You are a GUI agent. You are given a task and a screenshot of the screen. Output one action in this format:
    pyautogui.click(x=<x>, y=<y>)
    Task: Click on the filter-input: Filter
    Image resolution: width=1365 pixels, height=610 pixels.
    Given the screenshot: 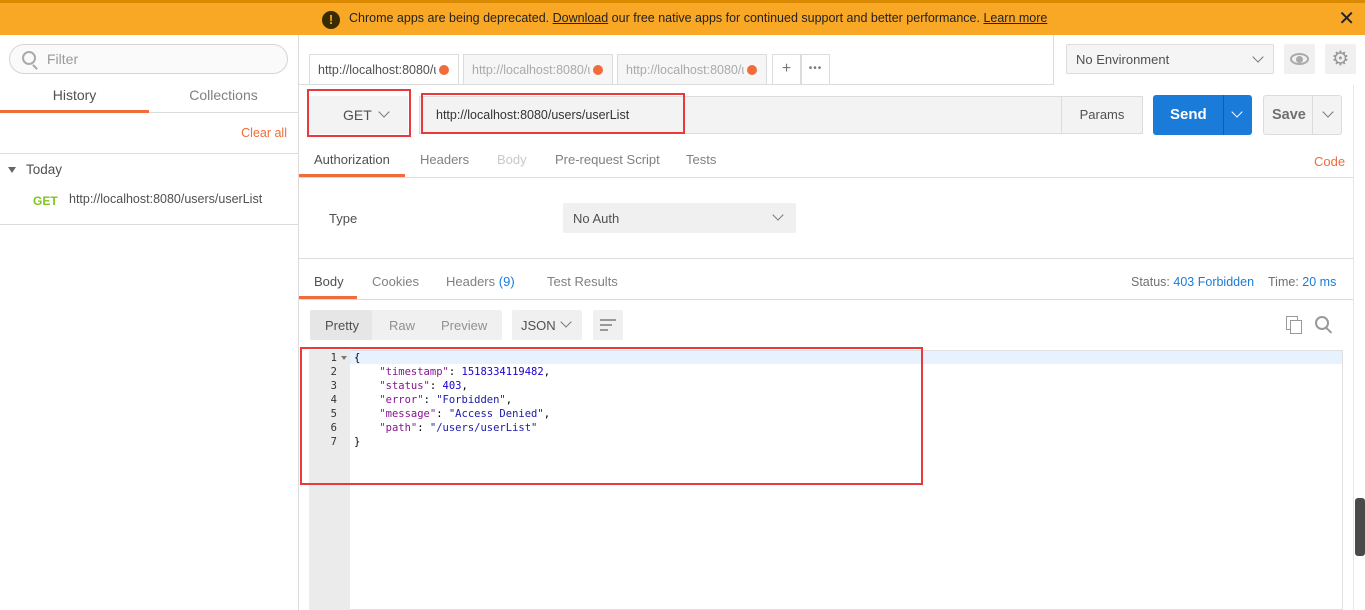 What is the action you would take?
    pyautogui.click(x=148, y=59)
    